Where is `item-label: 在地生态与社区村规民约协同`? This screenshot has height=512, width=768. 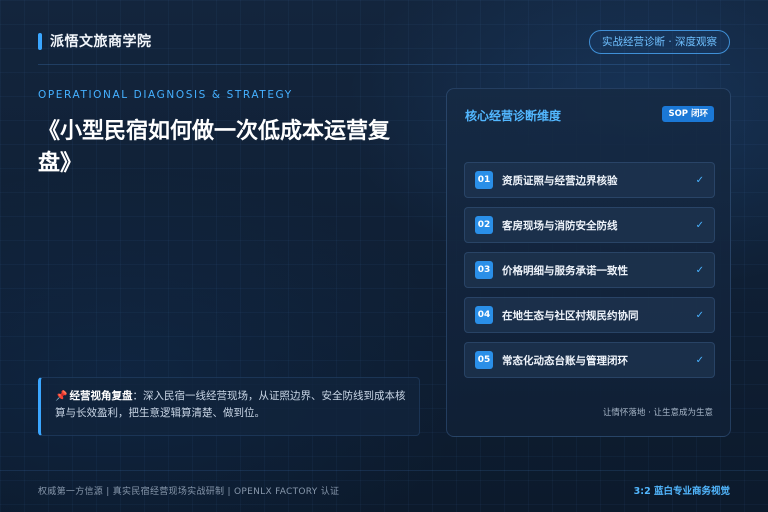
item-label: 在地生态与社区村规民约协同 is located at coordinates (570, 315).